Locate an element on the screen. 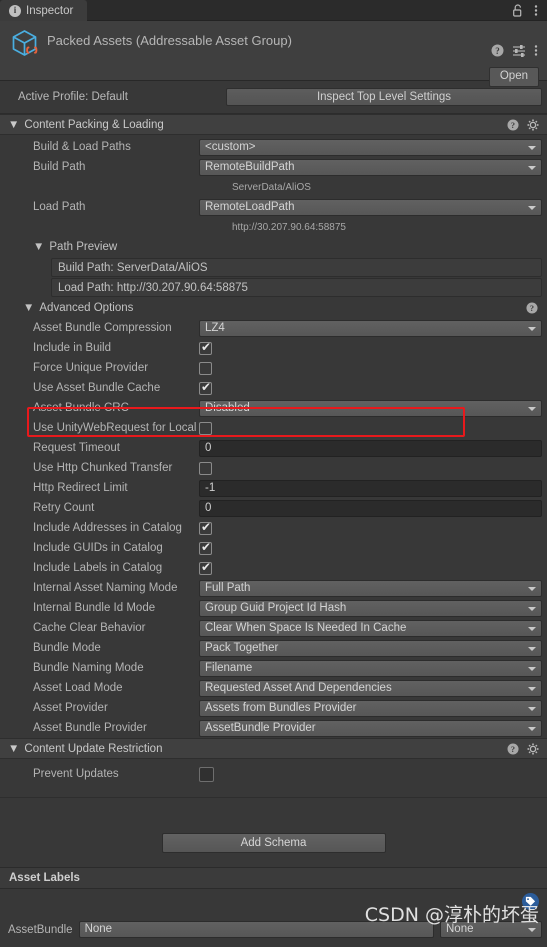  add-schema-area: Add Schema is located at coordinates (273, 843).